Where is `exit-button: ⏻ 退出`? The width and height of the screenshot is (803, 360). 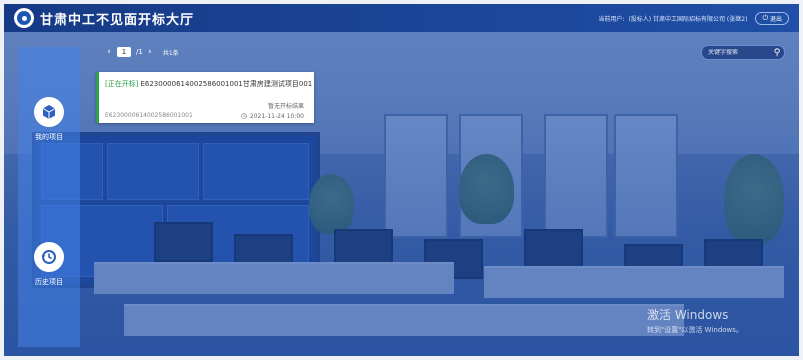 exit-button: ⏻ 退出 is located at coordinates (772, 18).